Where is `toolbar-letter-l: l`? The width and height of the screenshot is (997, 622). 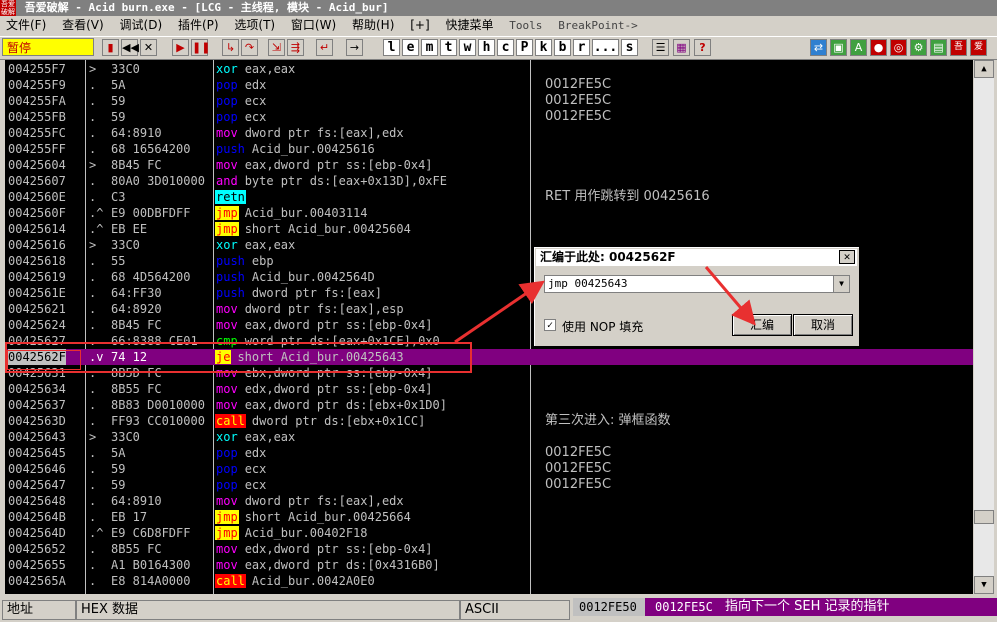 toolbar-letter-l: l is located at coordinates (391, 47).